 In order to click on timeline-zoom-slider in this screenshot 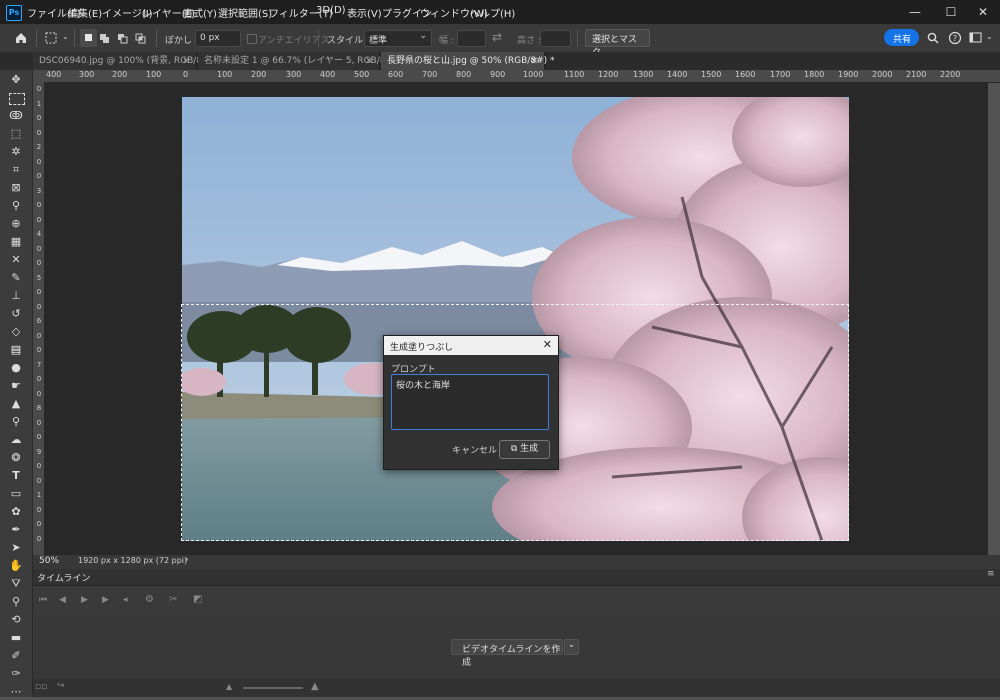, I will do `click(273, 688)`.